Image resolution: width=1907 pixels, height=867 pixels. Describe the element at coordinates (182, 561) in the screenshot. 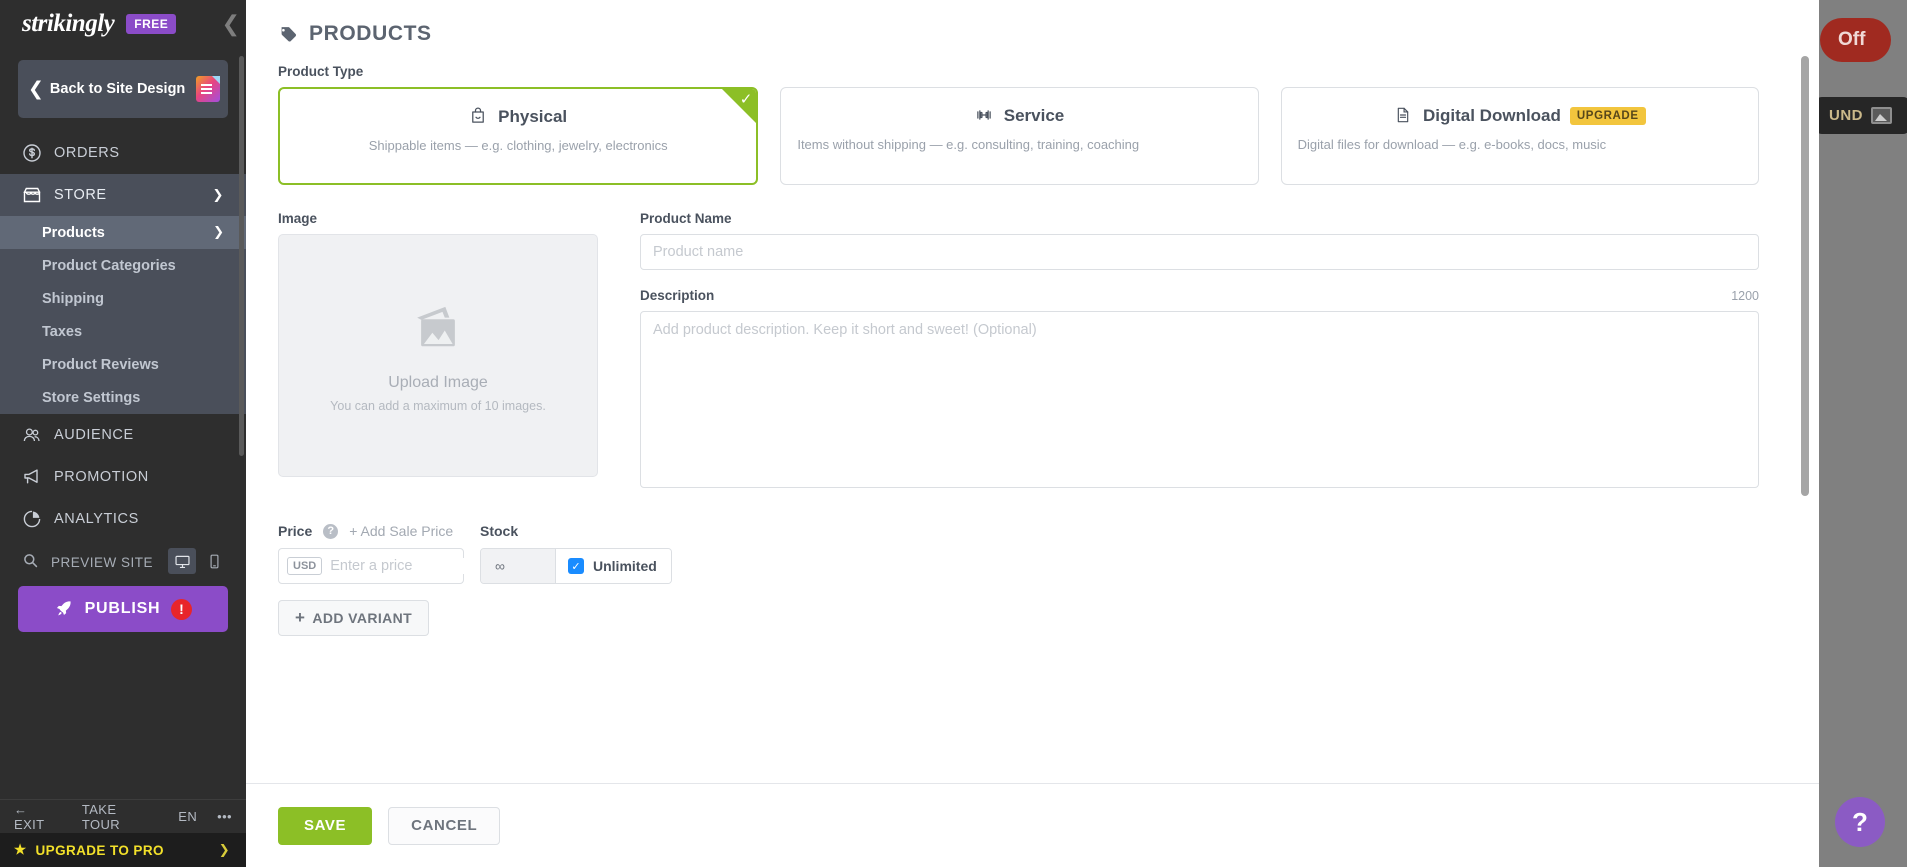

I see `desktop-preview-icon` at that location.